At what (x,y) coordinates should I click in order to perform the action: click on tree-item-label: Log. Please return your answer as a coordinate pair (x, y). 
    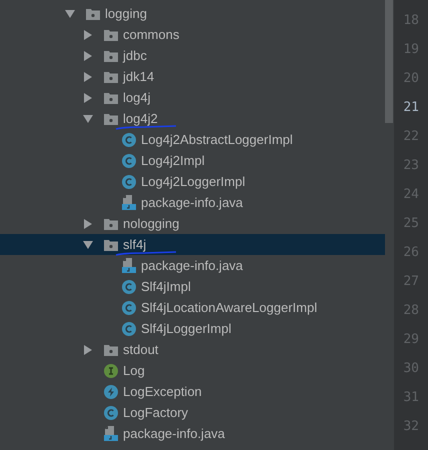
    Looking at the image, I should click on (134, 370).